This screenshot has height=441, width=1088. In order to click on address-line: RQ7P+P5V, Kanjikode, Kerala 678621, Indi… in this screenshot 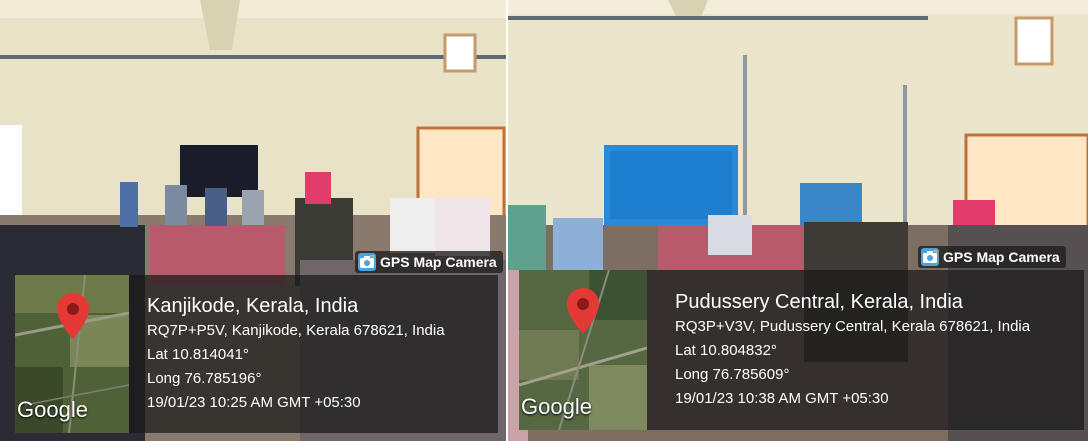, I will do `click(296, 330)`.